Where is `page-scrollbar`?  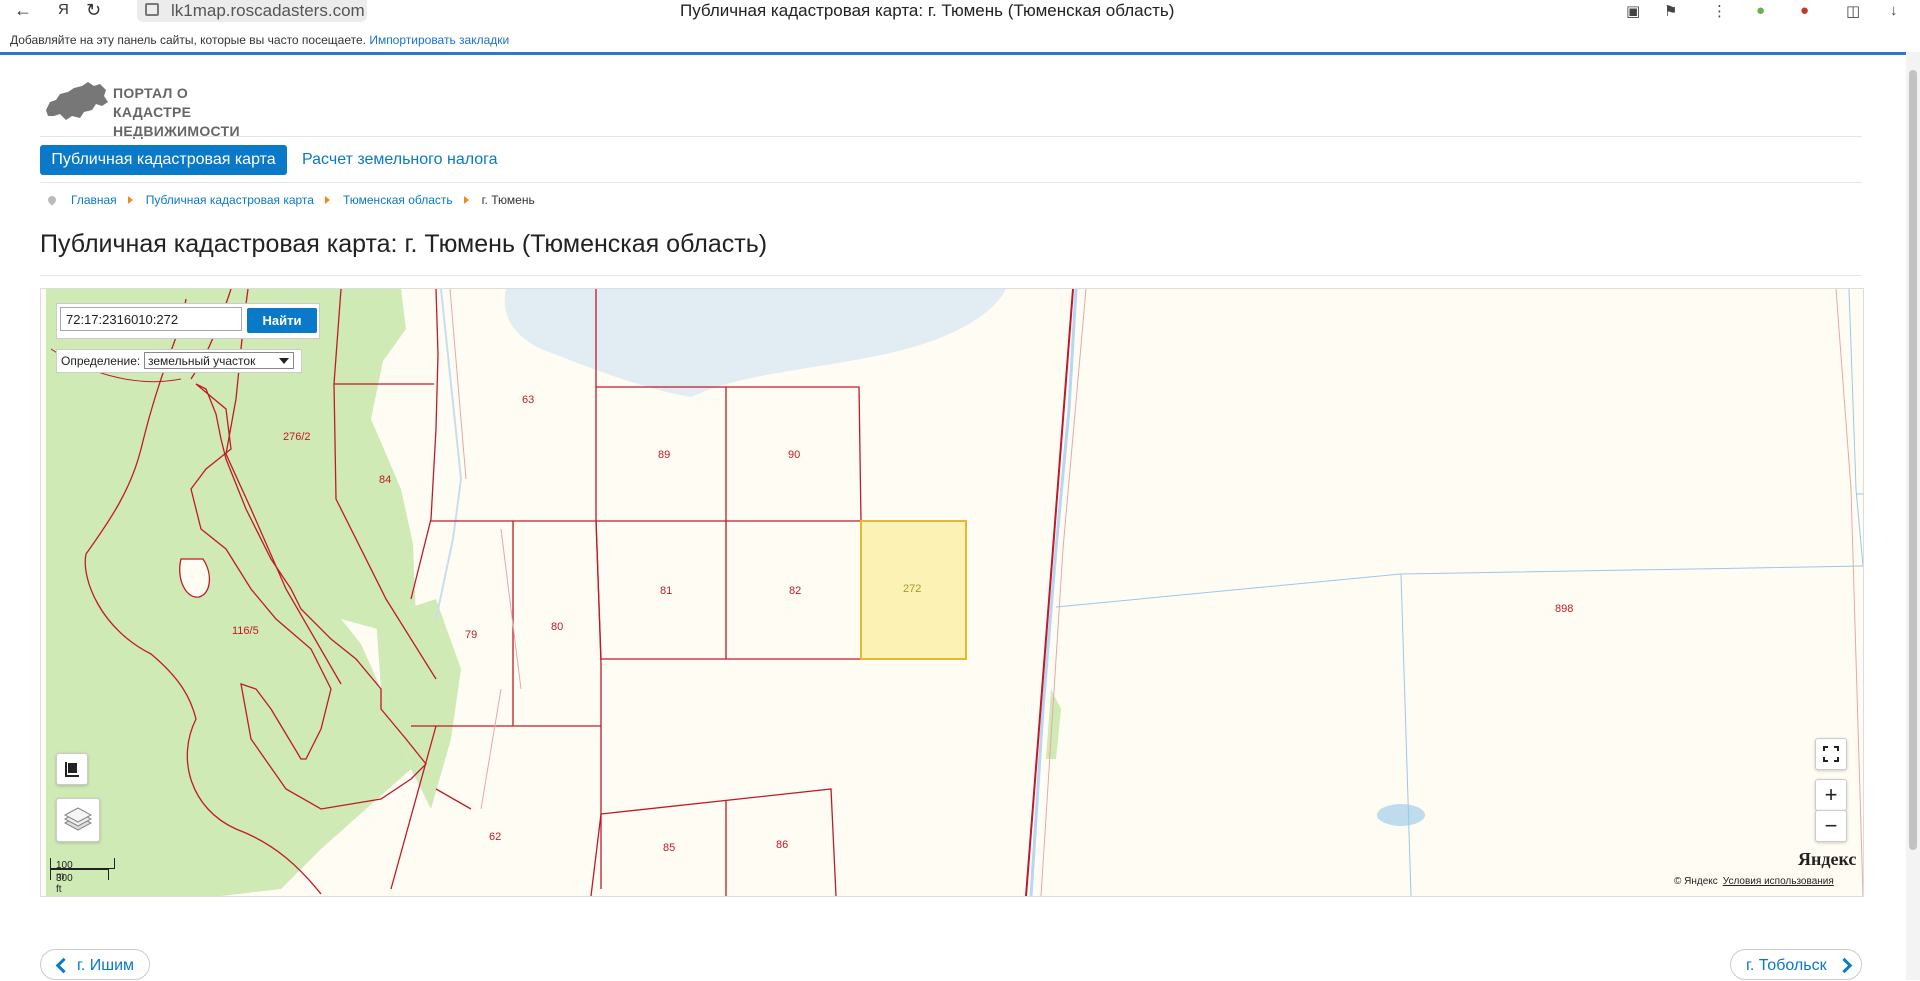
page-scrollbar is located at coordinates (1913, 516).